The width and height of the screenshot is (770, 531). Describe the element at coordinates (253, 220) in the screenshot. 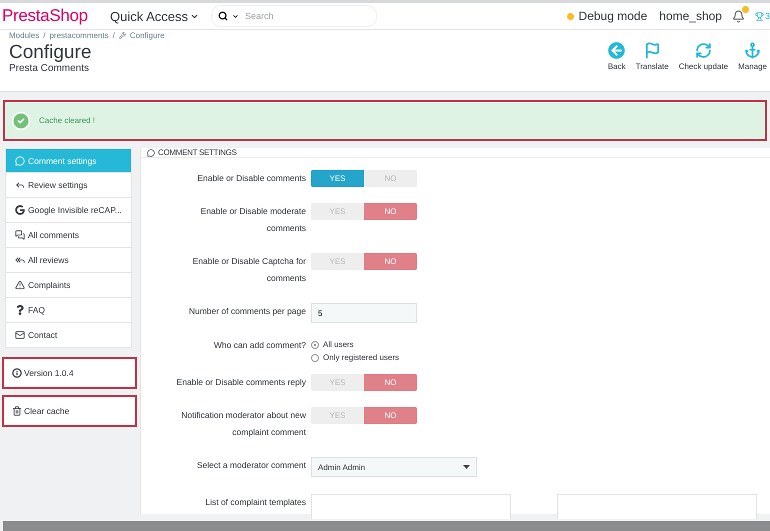

I see `field-label: Enable or Disable moderate comments` at that location.